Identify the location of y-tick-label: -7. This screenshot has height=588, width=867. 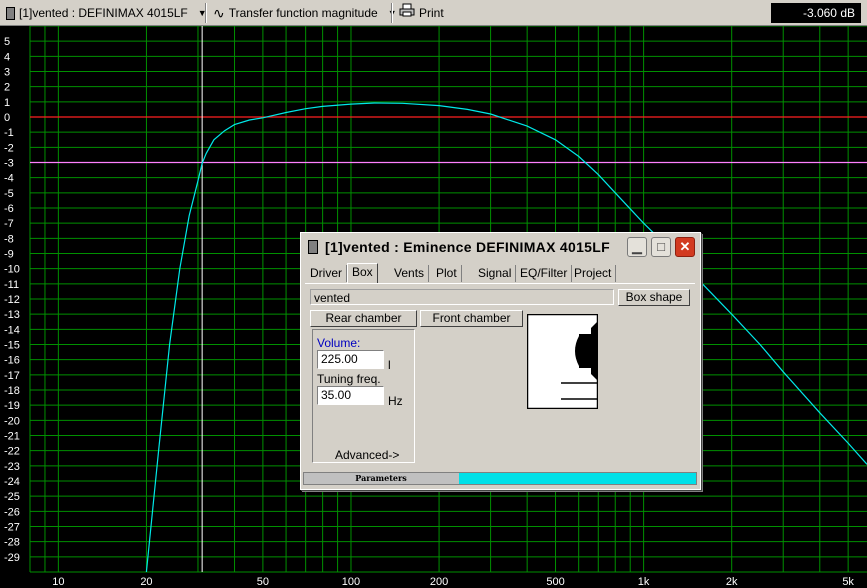
(9, 224).